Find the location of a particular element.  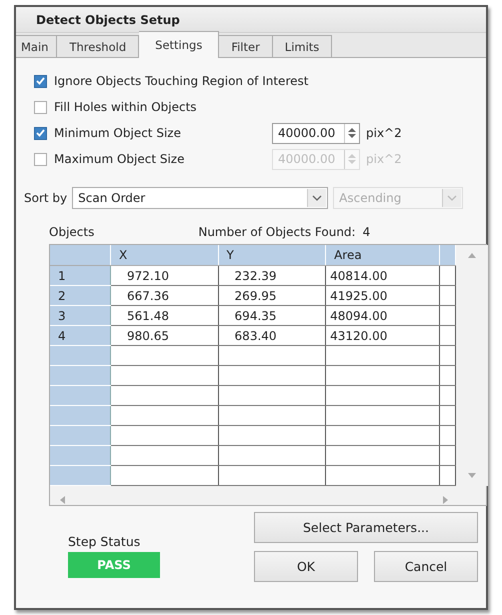

tab: Limits is located at coordinates (302, 46).